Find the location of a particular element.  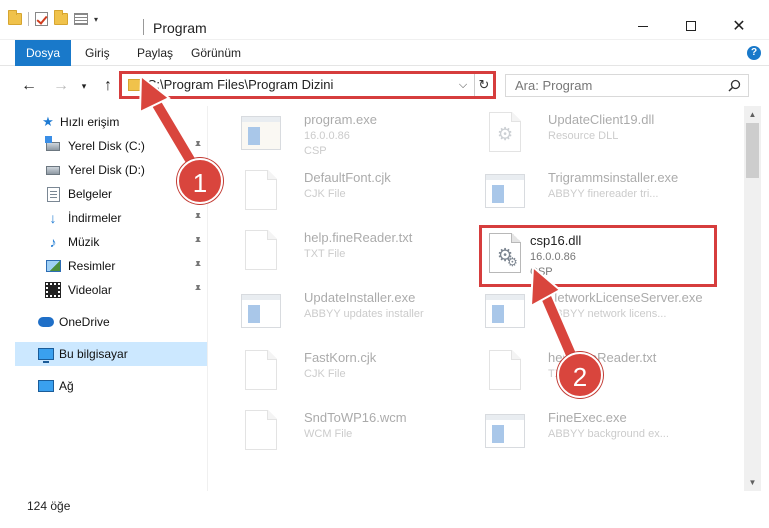

sidebar-item-5: ↓ İndirmeler is located at coordinates (103, 218).